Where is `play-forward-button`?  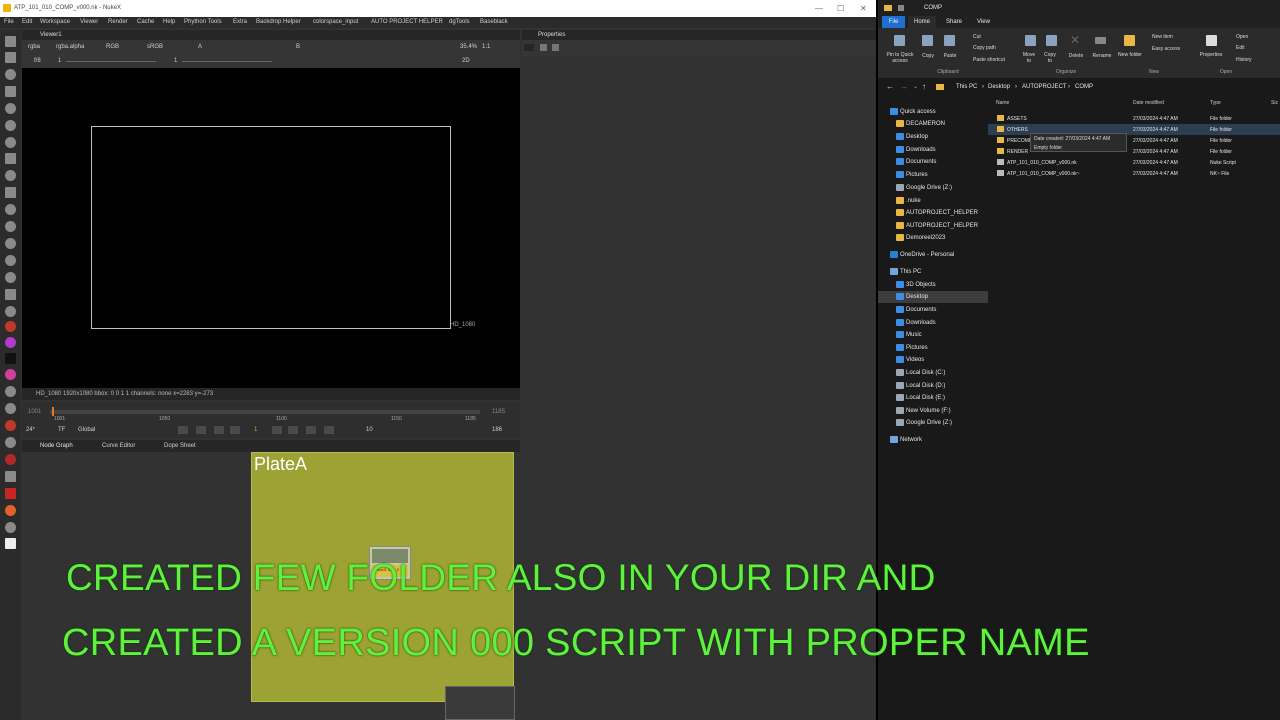
play-forward-button is located at coordinates (277, 430).